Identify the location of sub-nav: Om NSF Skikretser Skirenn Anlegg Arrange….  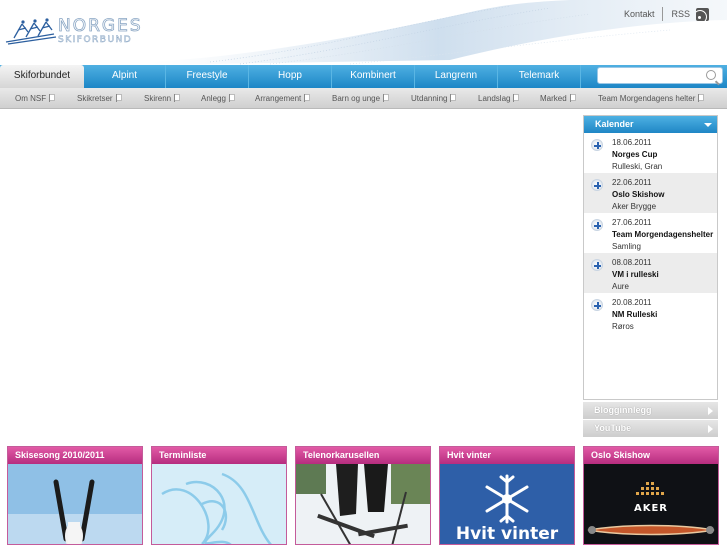
(363, 98).